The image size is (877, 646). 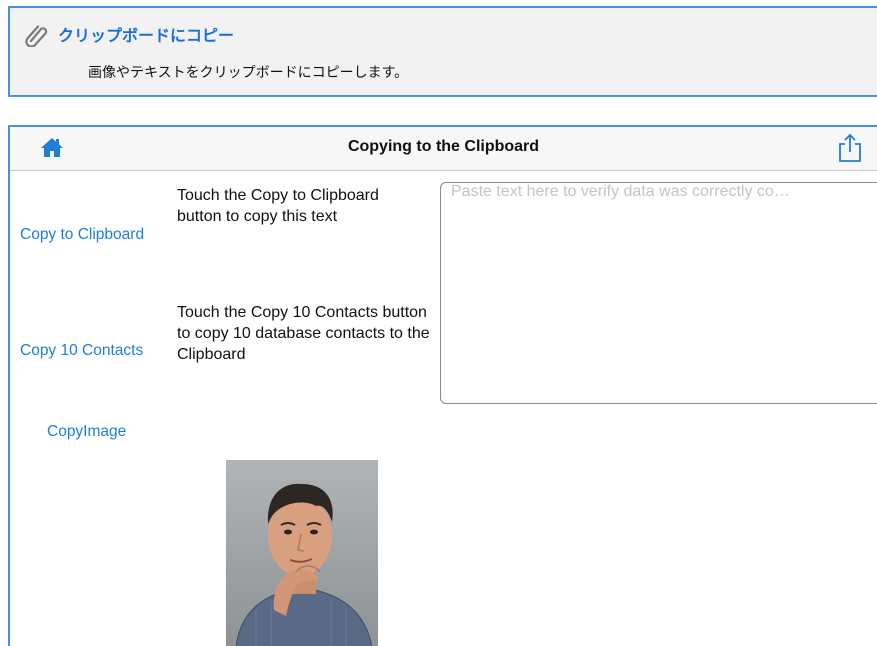 What do you see at coordinates (82, 235) in the screenshot?
I see `copy-to-clipboard-button: Copy to Clipboard` at bounding box center [82, 235].